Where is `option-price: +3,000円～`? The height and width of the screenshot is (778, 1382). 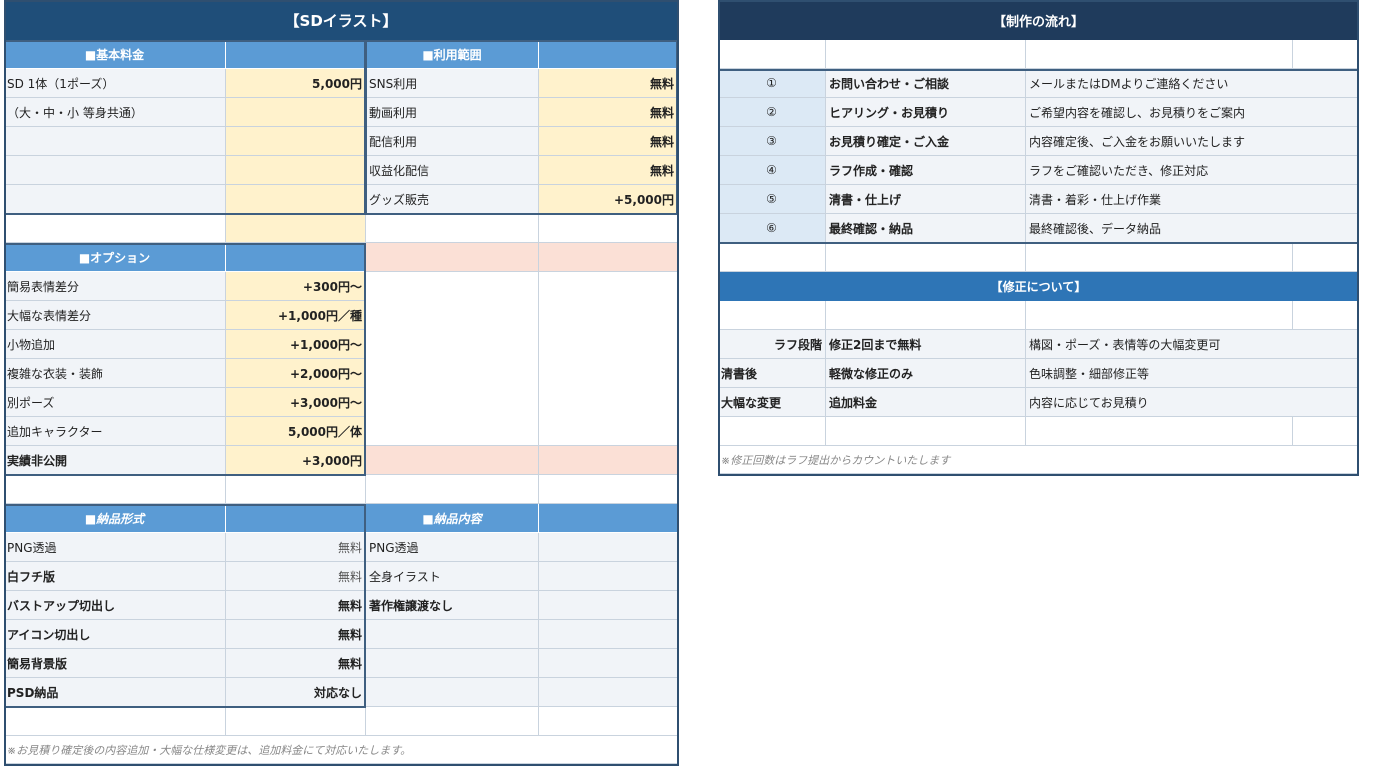 option-price: +3,000円～ is located at coordinates (296, 402).